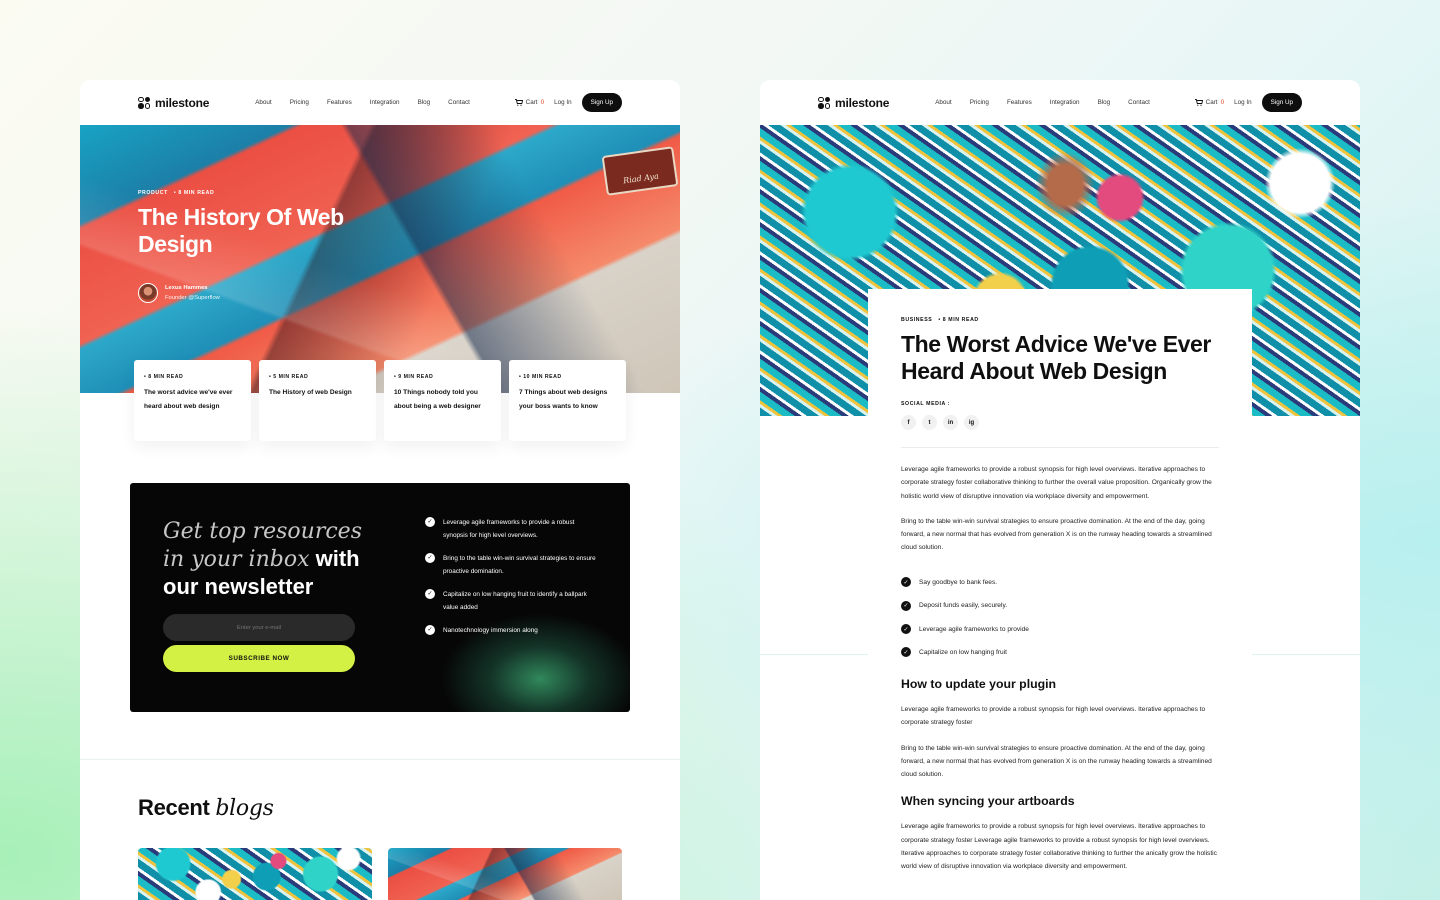 The width and height of the screenshot is (1440, 900). Describe the element at coordinates (253, 231) in the screenshot. I see `hero-title: The History Of Web Design` at that location.